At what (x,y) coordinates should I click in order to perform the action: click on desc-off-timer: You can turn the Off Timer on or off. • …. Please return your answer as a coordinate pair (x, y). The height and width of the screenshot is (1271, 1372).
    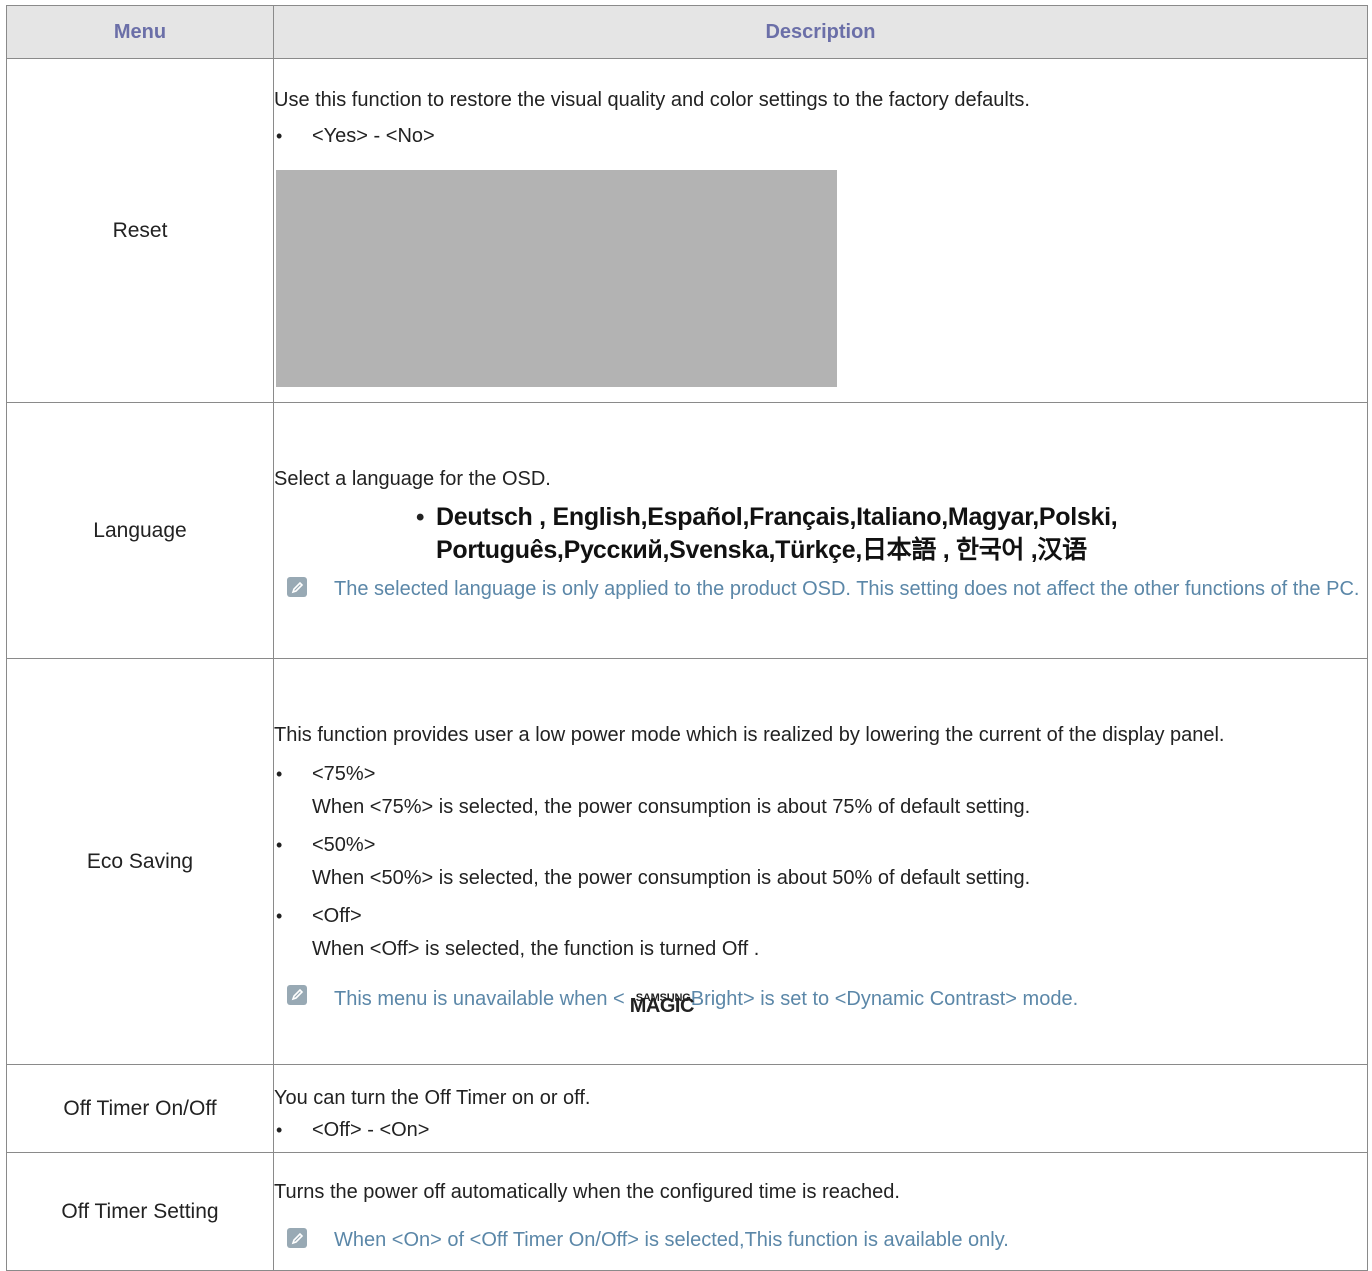
    Looking at the image, I should click on (820, 1108).